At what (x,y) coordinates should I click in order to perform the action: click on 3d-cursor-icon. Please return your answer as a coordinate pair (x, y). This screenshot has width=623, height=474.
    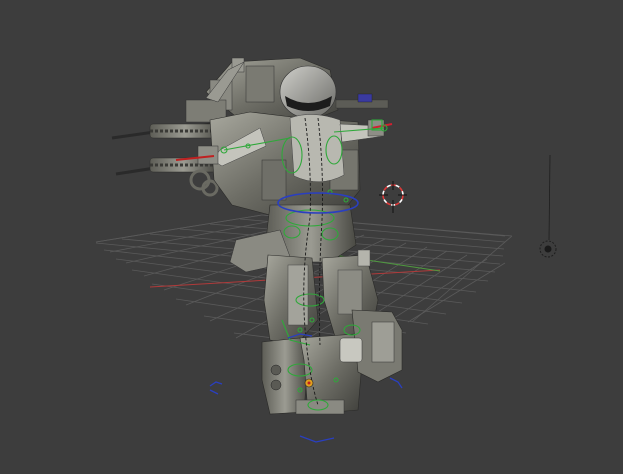
    Looking at the image, I should click on (393, 197).